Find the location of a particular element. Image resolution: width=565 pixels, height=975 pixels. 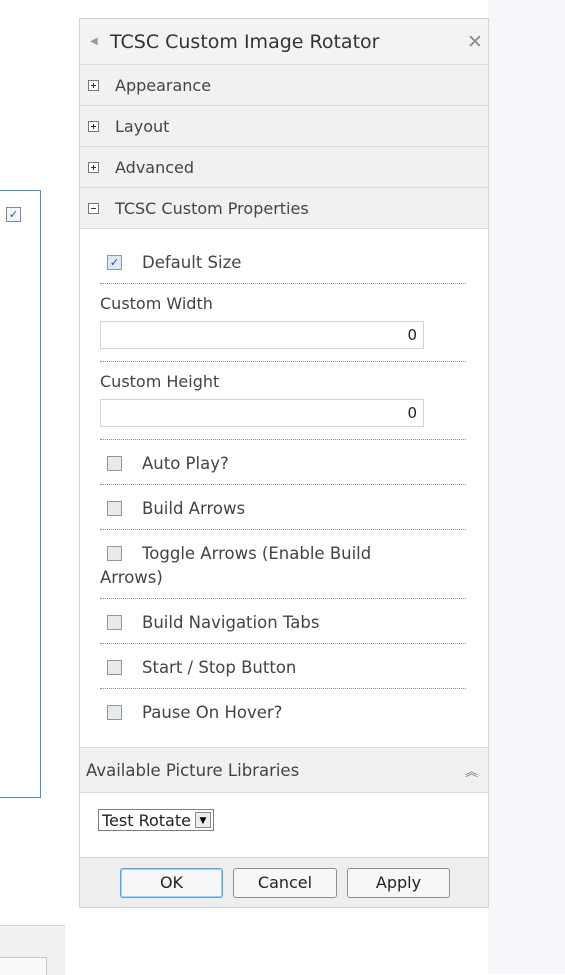

auto-play-row: Auto Play? is located at coordinates (283, 462).